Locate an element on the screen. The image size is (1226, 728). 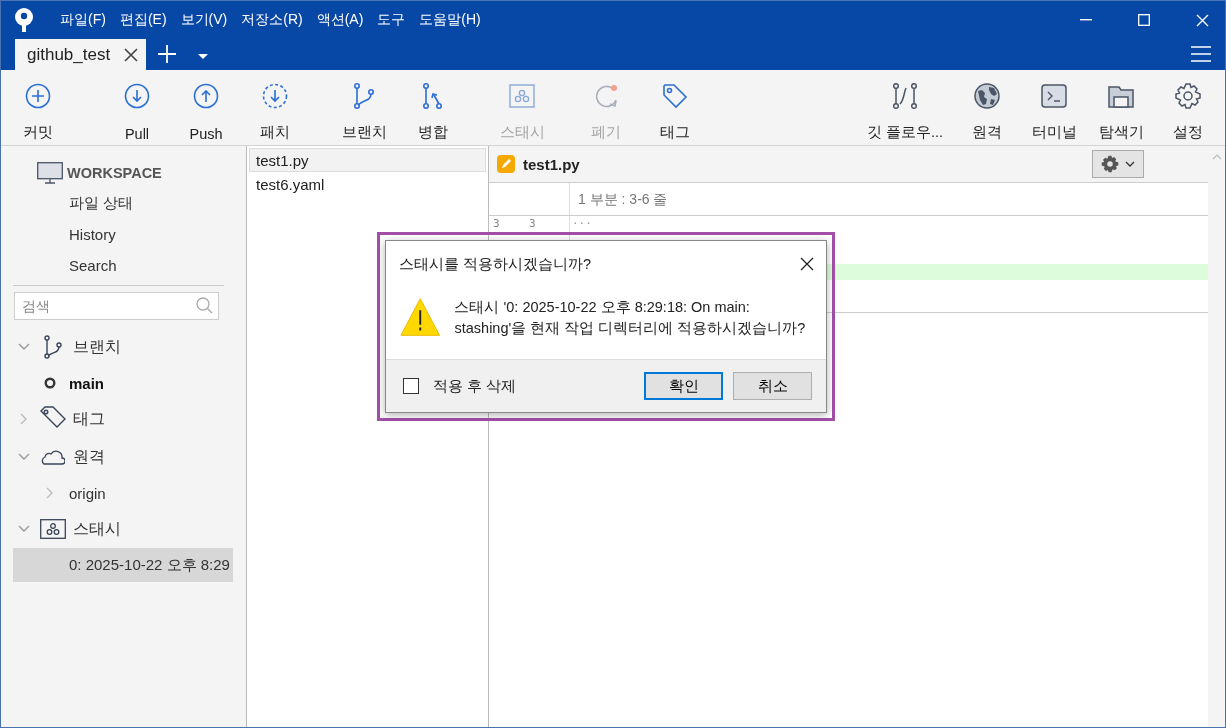
folder-icon is located at coordinates (1121, 96).